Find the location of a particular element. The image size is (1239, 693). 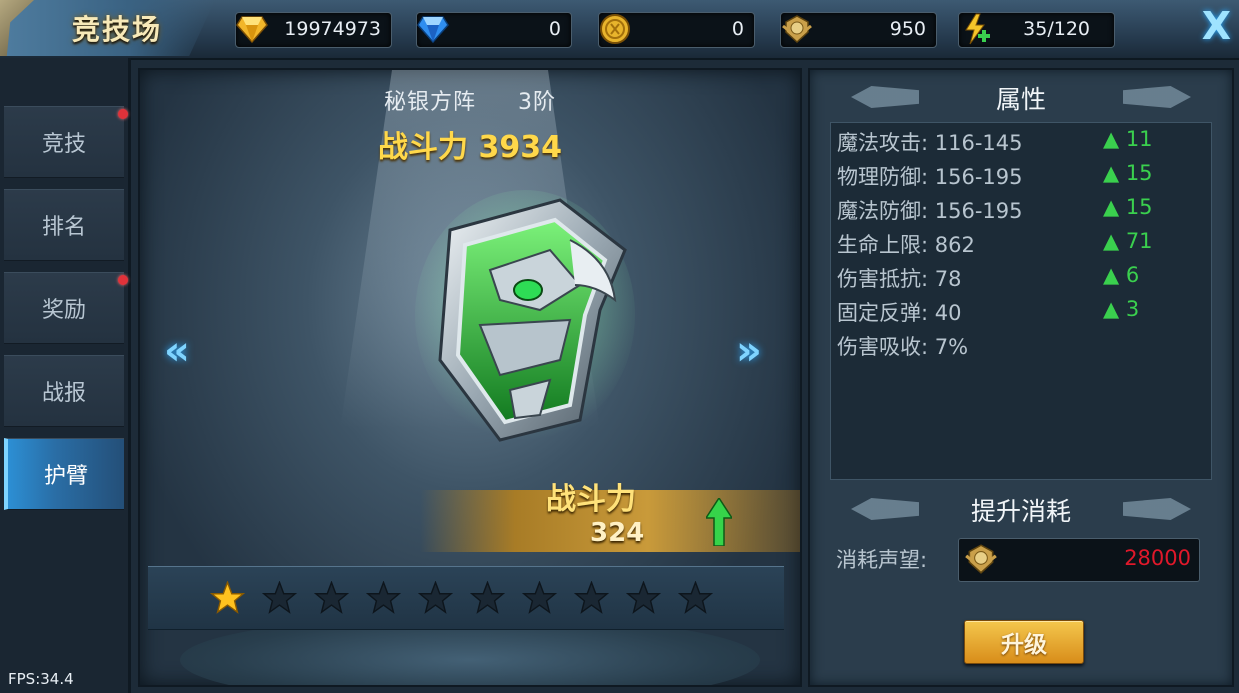

tab-armguard: 护臂 is located at coordinates (64, 474).